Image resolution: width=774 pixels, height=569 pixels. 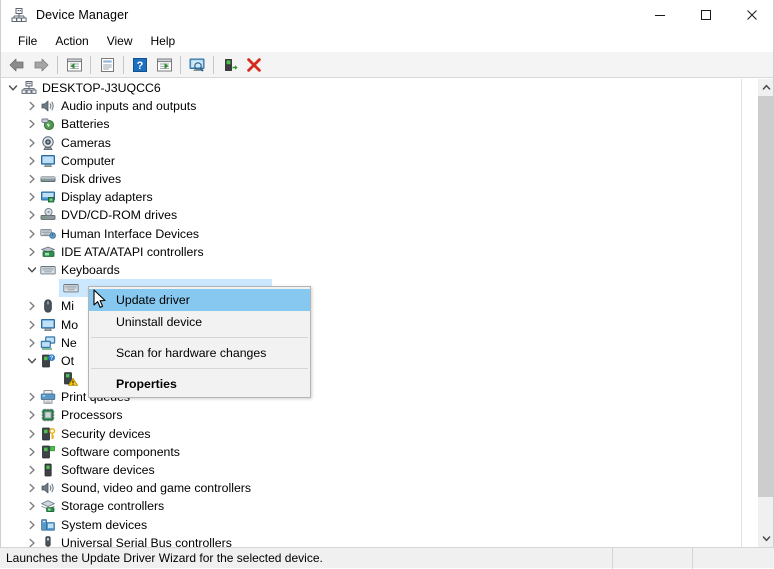 What do you see at coordinates (766, 296) in the screenshot?
I see `scrollbar-thumb` at bounding box center [766, 296].